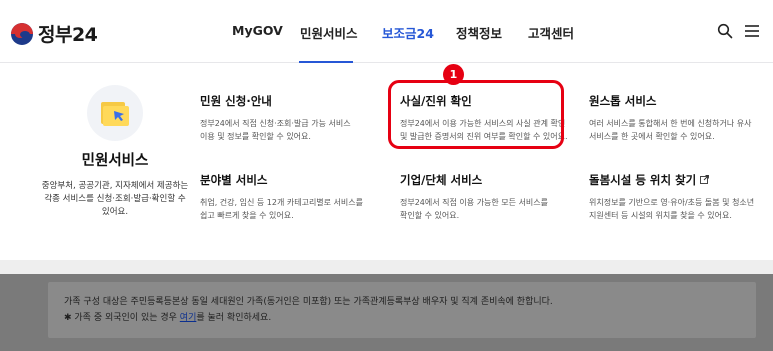  Describe the element at coordinates (115, 113) in the screenshot. I see `folder-icon` at that location.